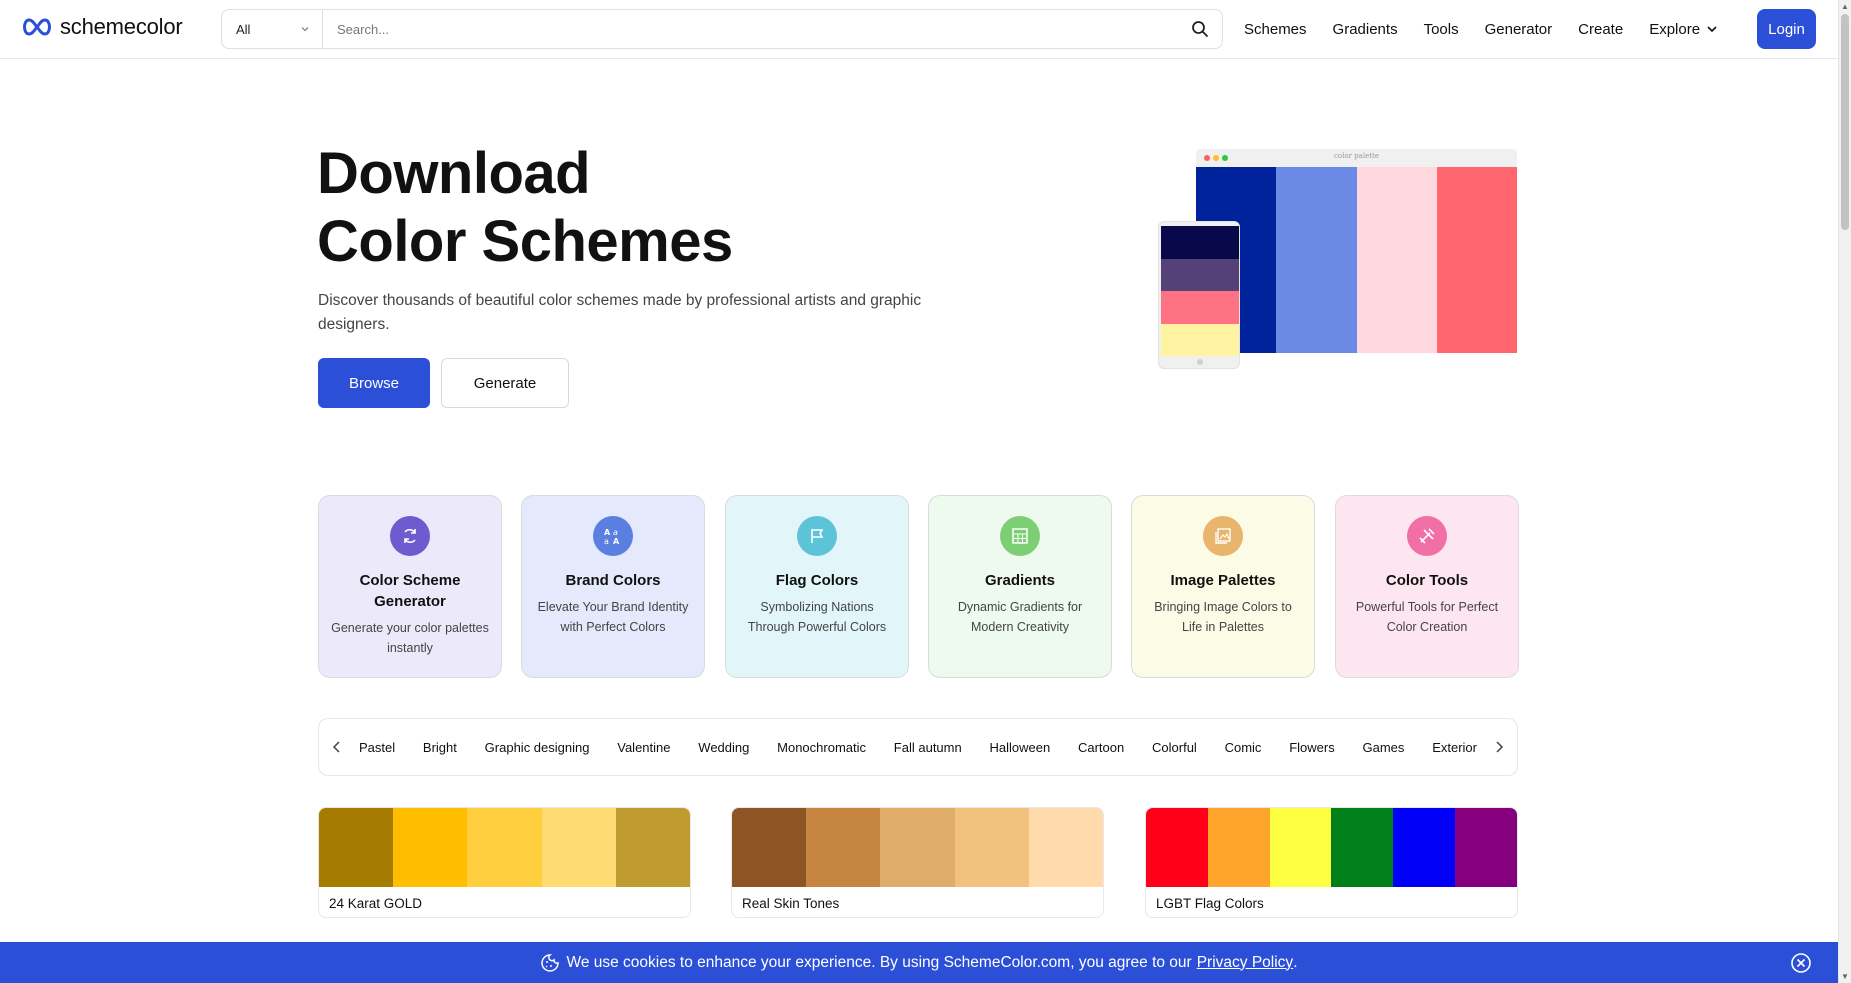  I want to click on hero-illustration-phone, so click(1199, 295).